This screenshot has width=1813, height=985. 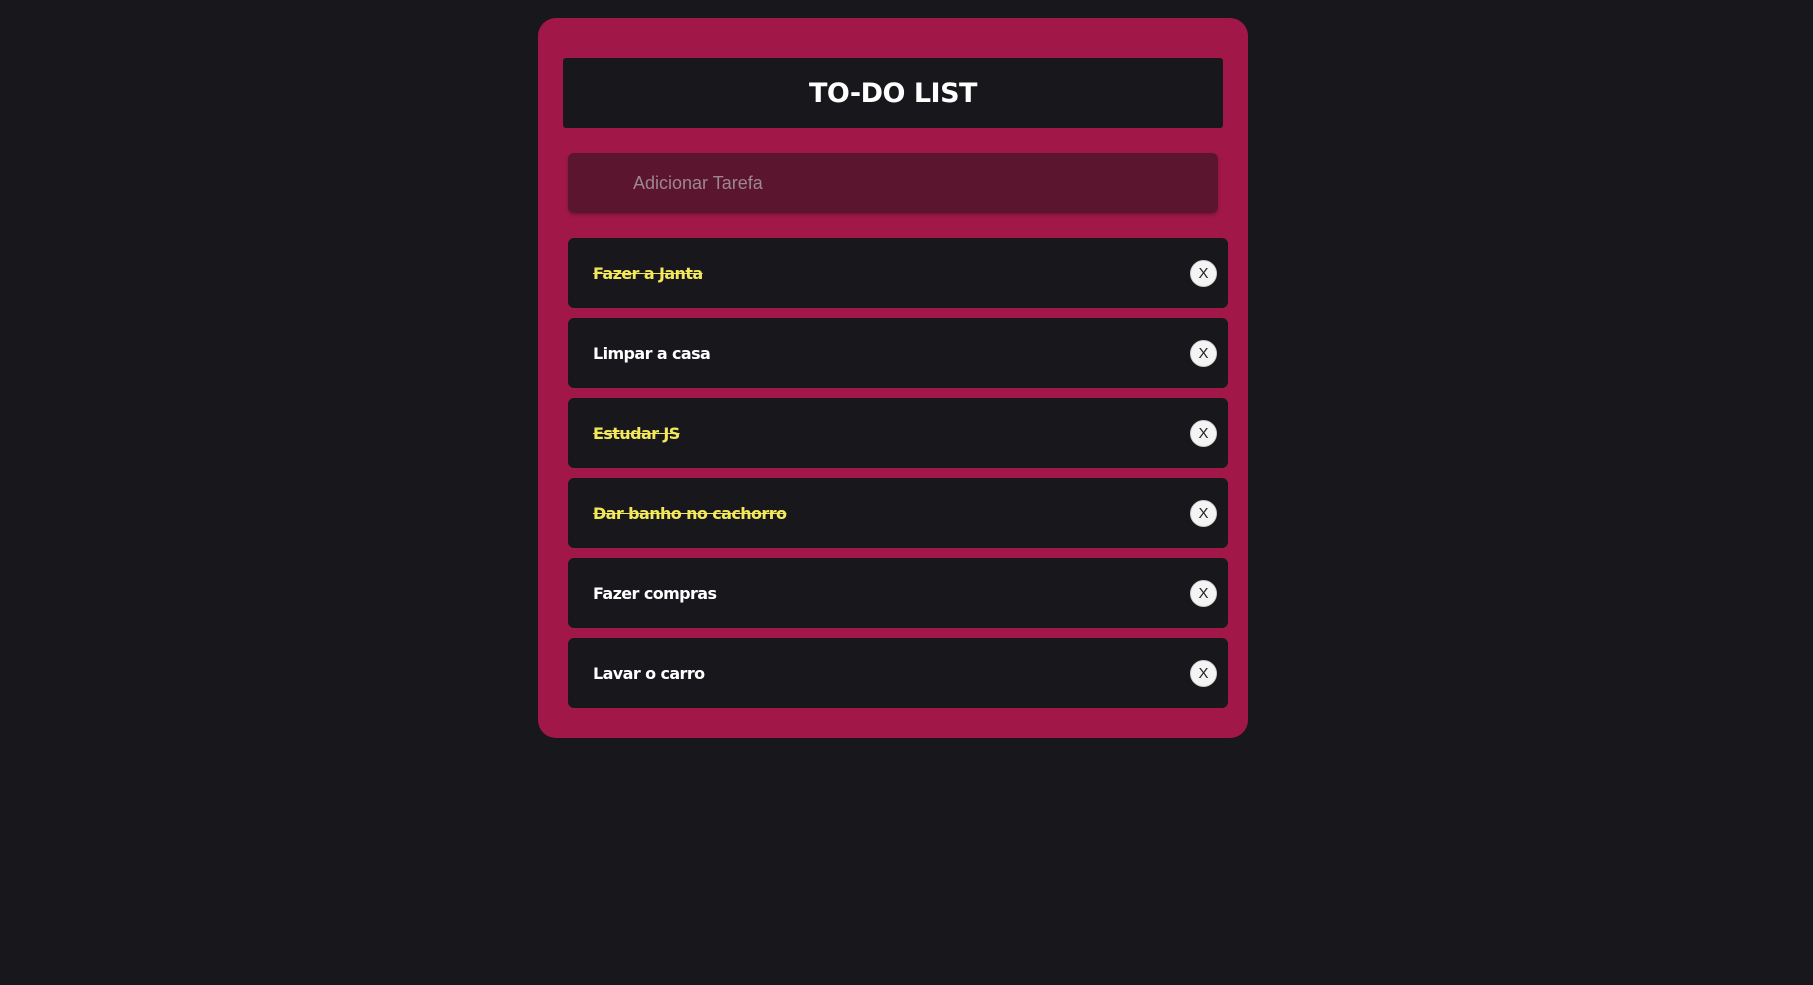 I want to click on task-item: Fazer a Janta X, so click(x=898, y=273).